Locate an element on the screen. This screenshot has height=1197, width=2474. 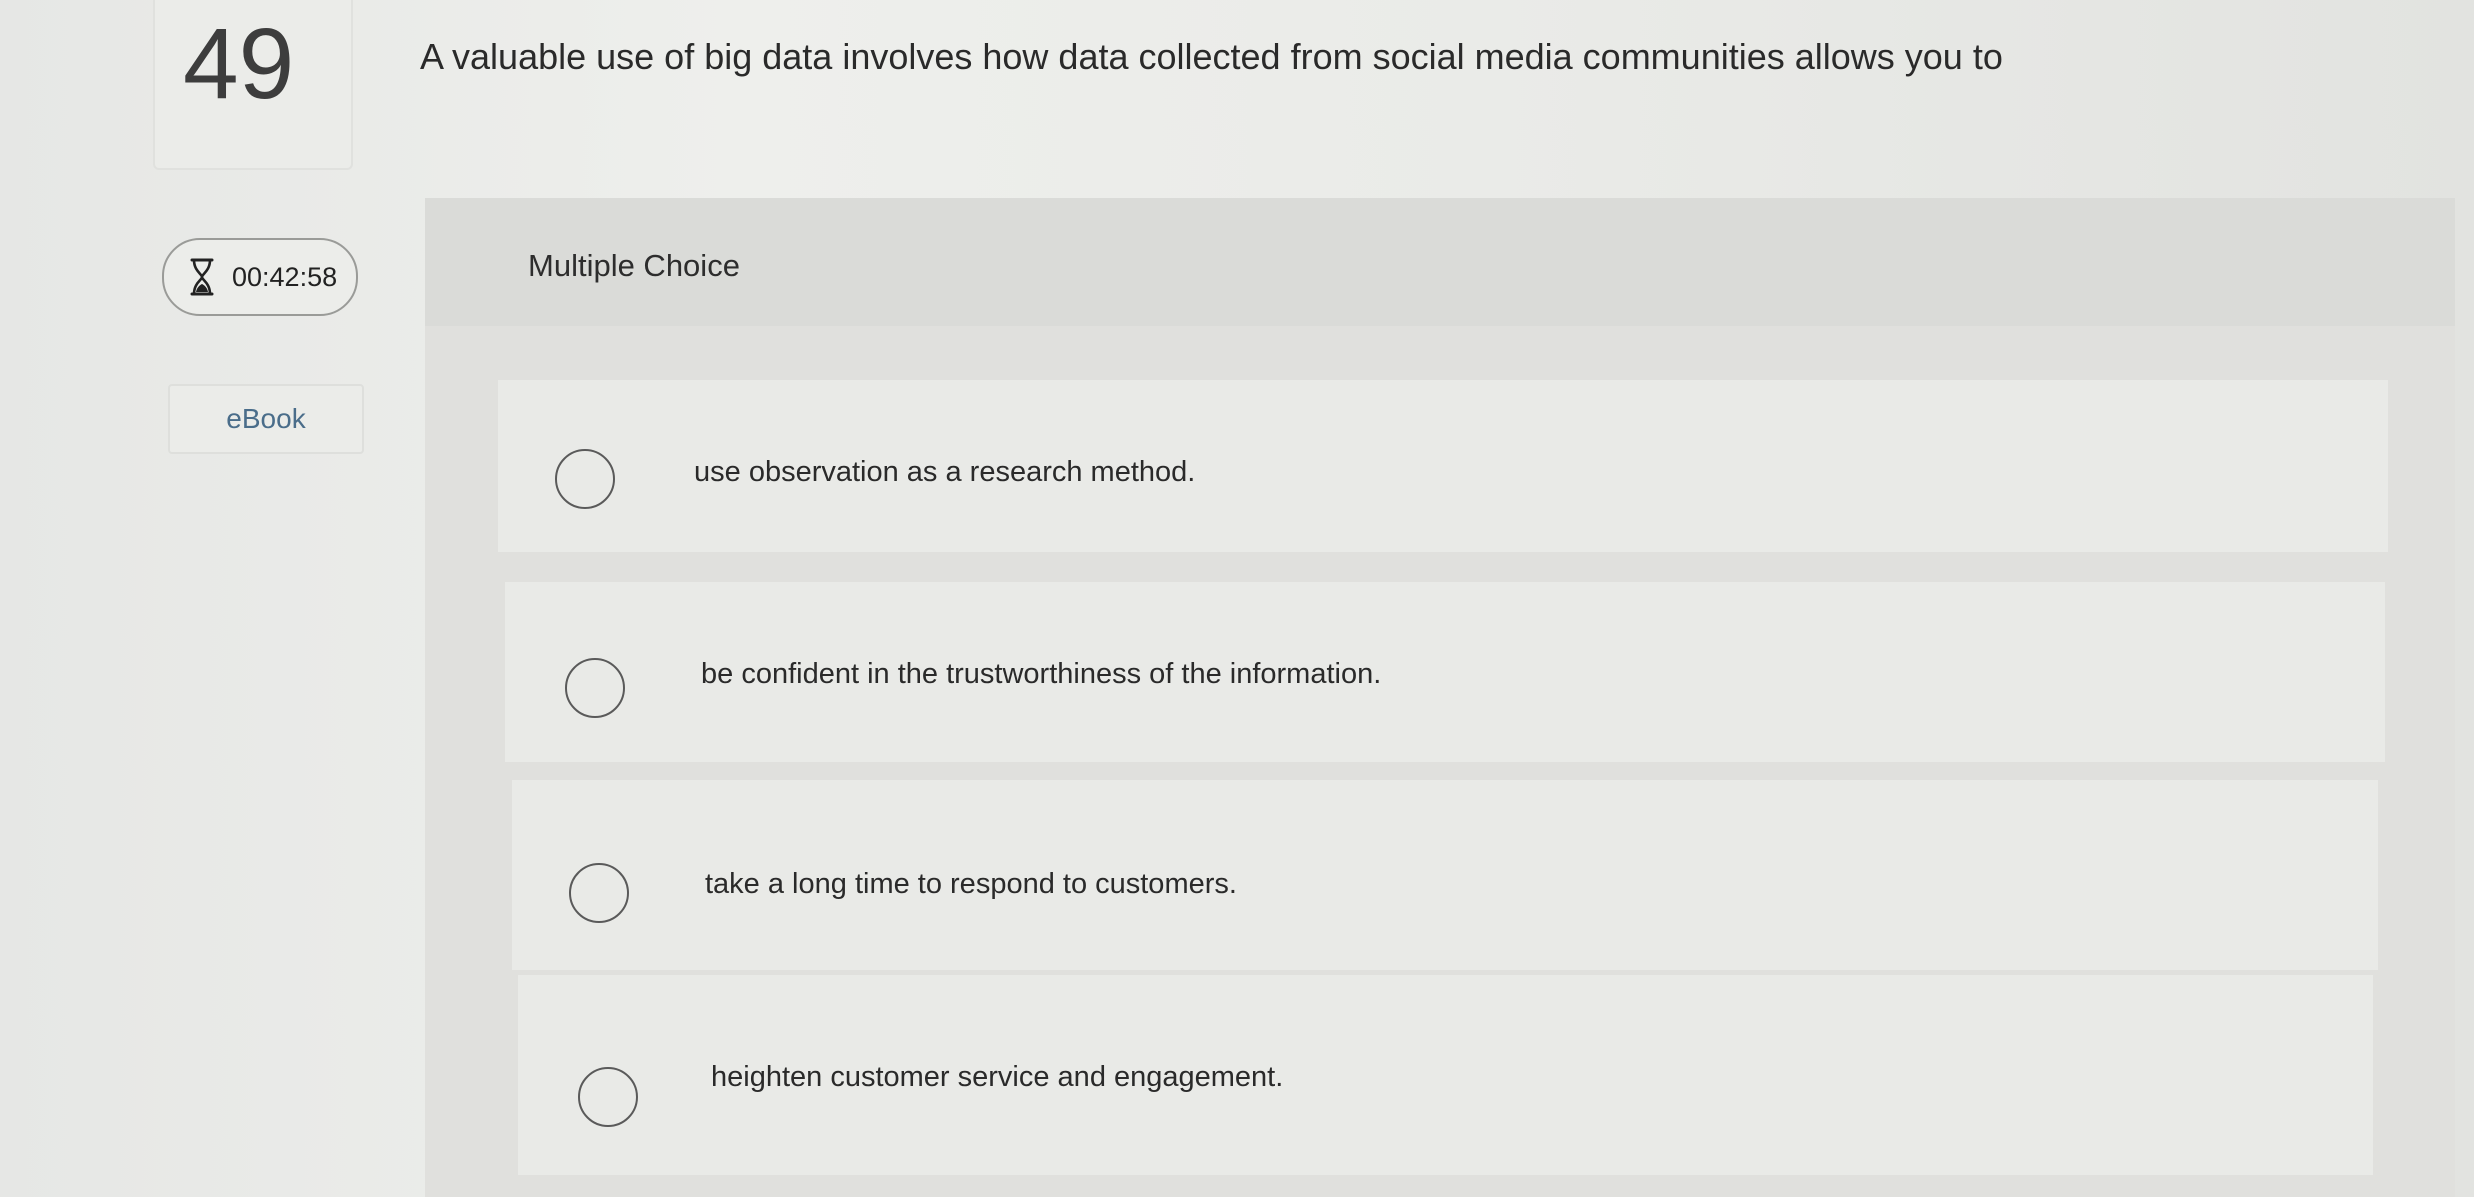
answer-option-text: use observation as a research method. is located at coordinates (945, 472).